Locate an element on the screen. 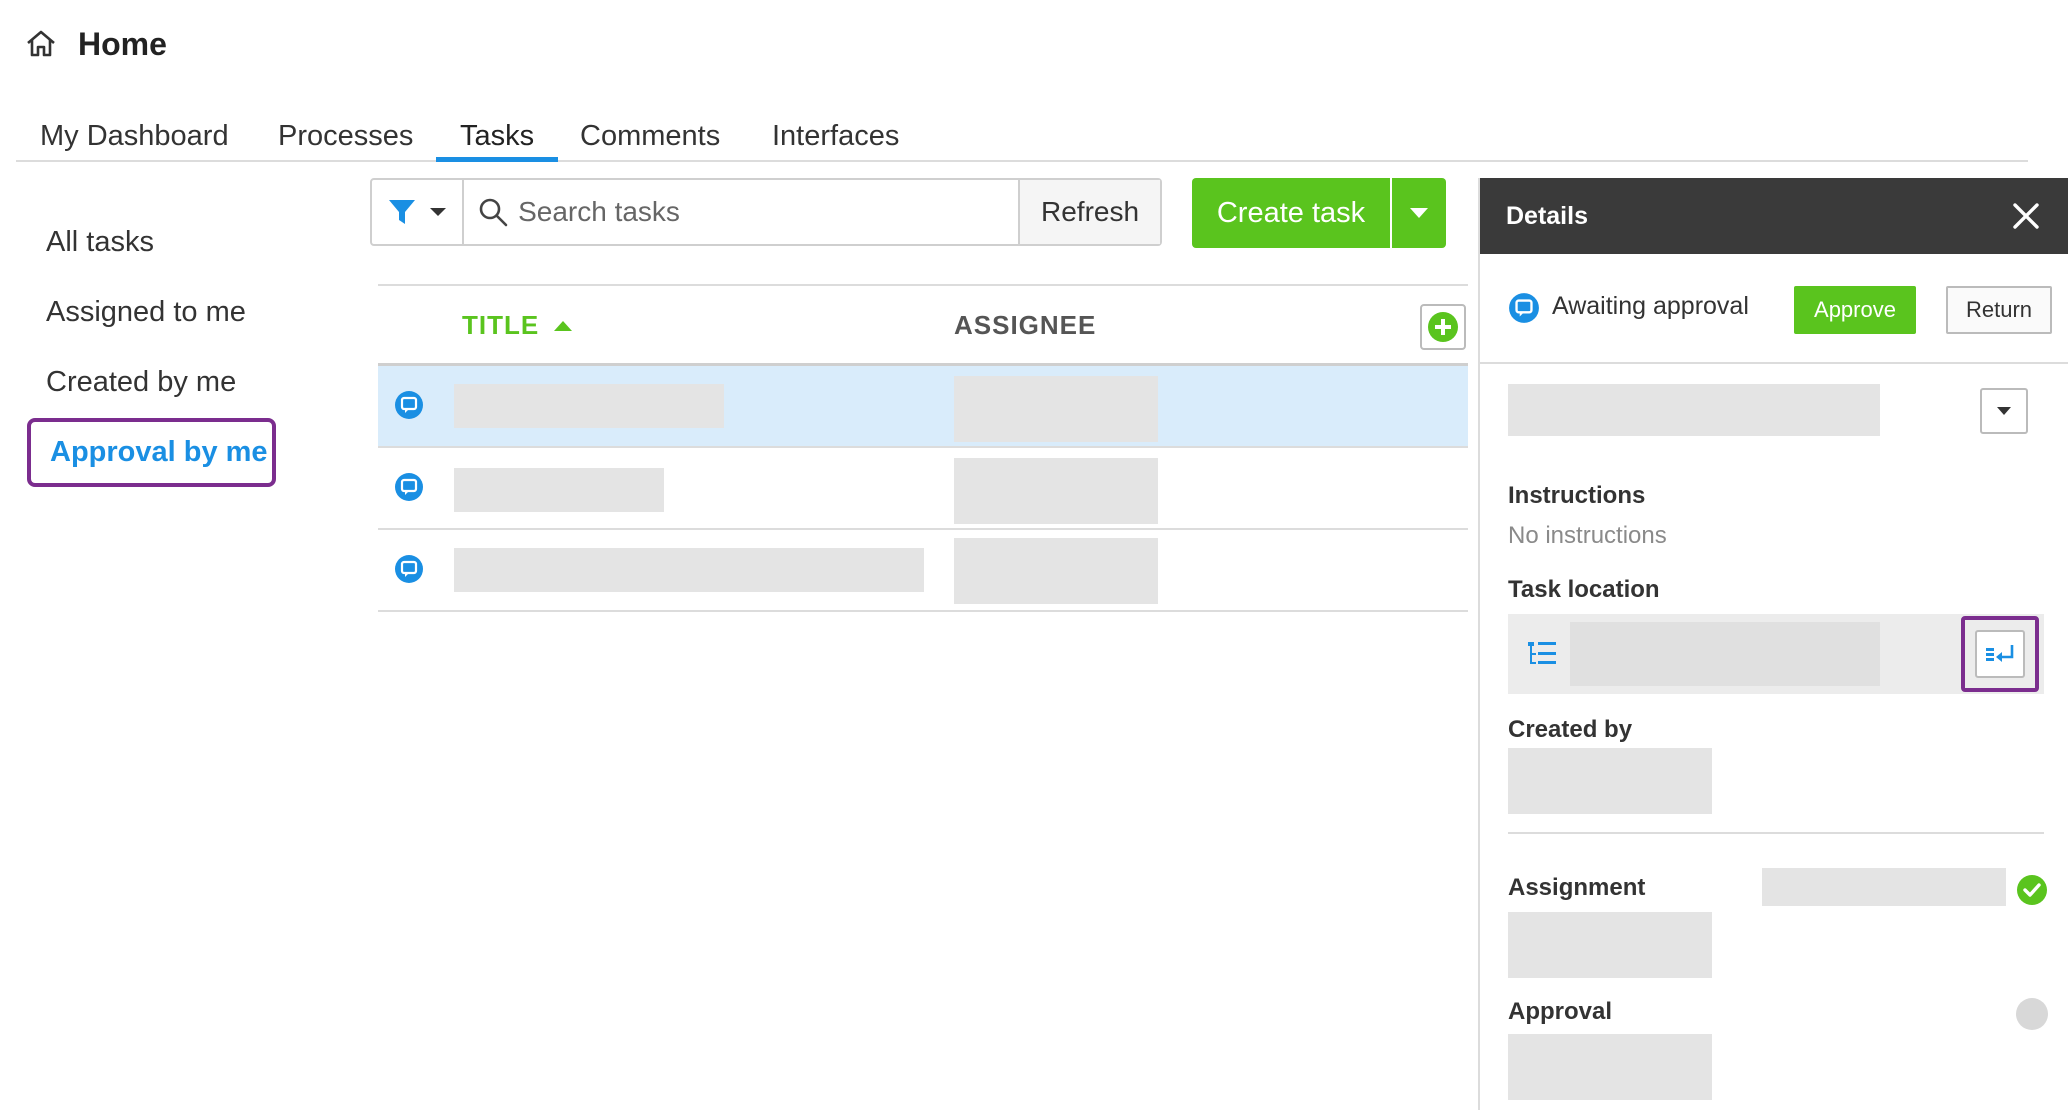 The image size is (2068, 1110). pending-status-icon is located at coordinates (2032, 1014).